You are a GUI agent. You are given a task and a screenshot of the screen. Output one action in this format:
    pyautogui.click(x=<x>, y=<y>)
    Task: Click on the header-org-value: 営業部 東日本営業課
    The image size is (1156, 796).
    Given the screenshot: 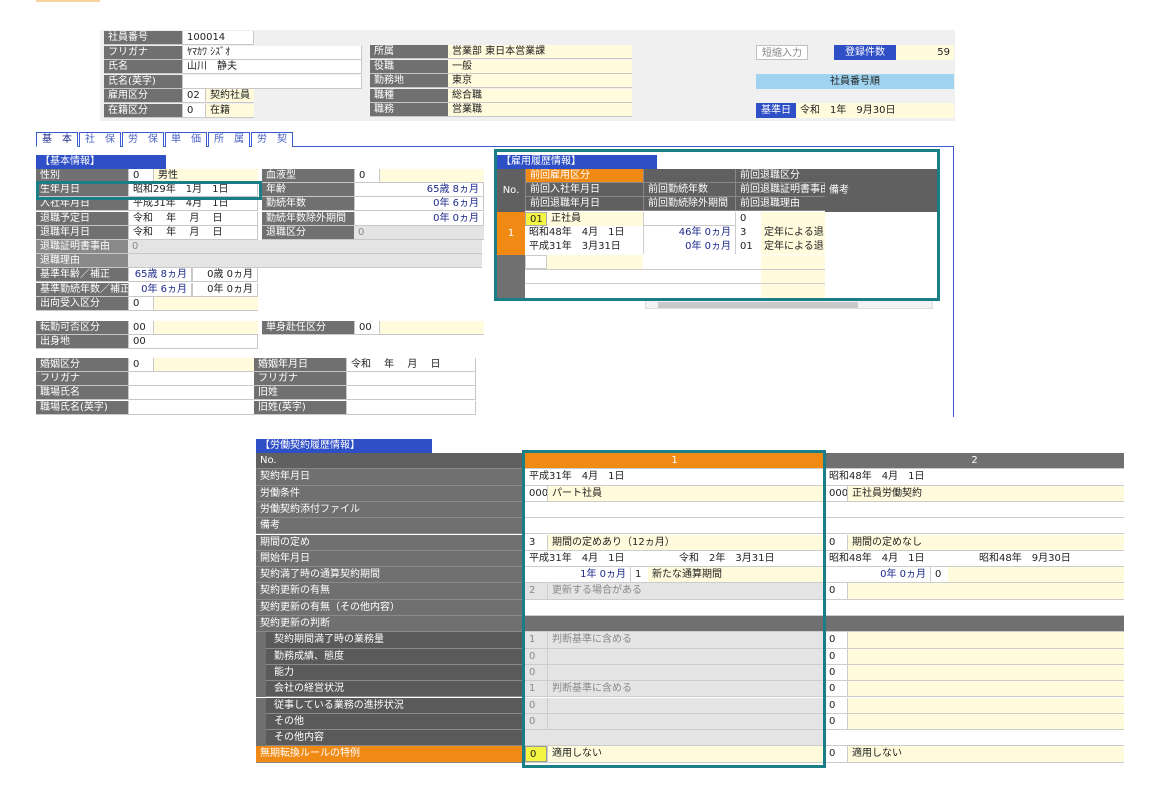 What is the action you would take?
    pyautogui.click(x=540, y=52)
    